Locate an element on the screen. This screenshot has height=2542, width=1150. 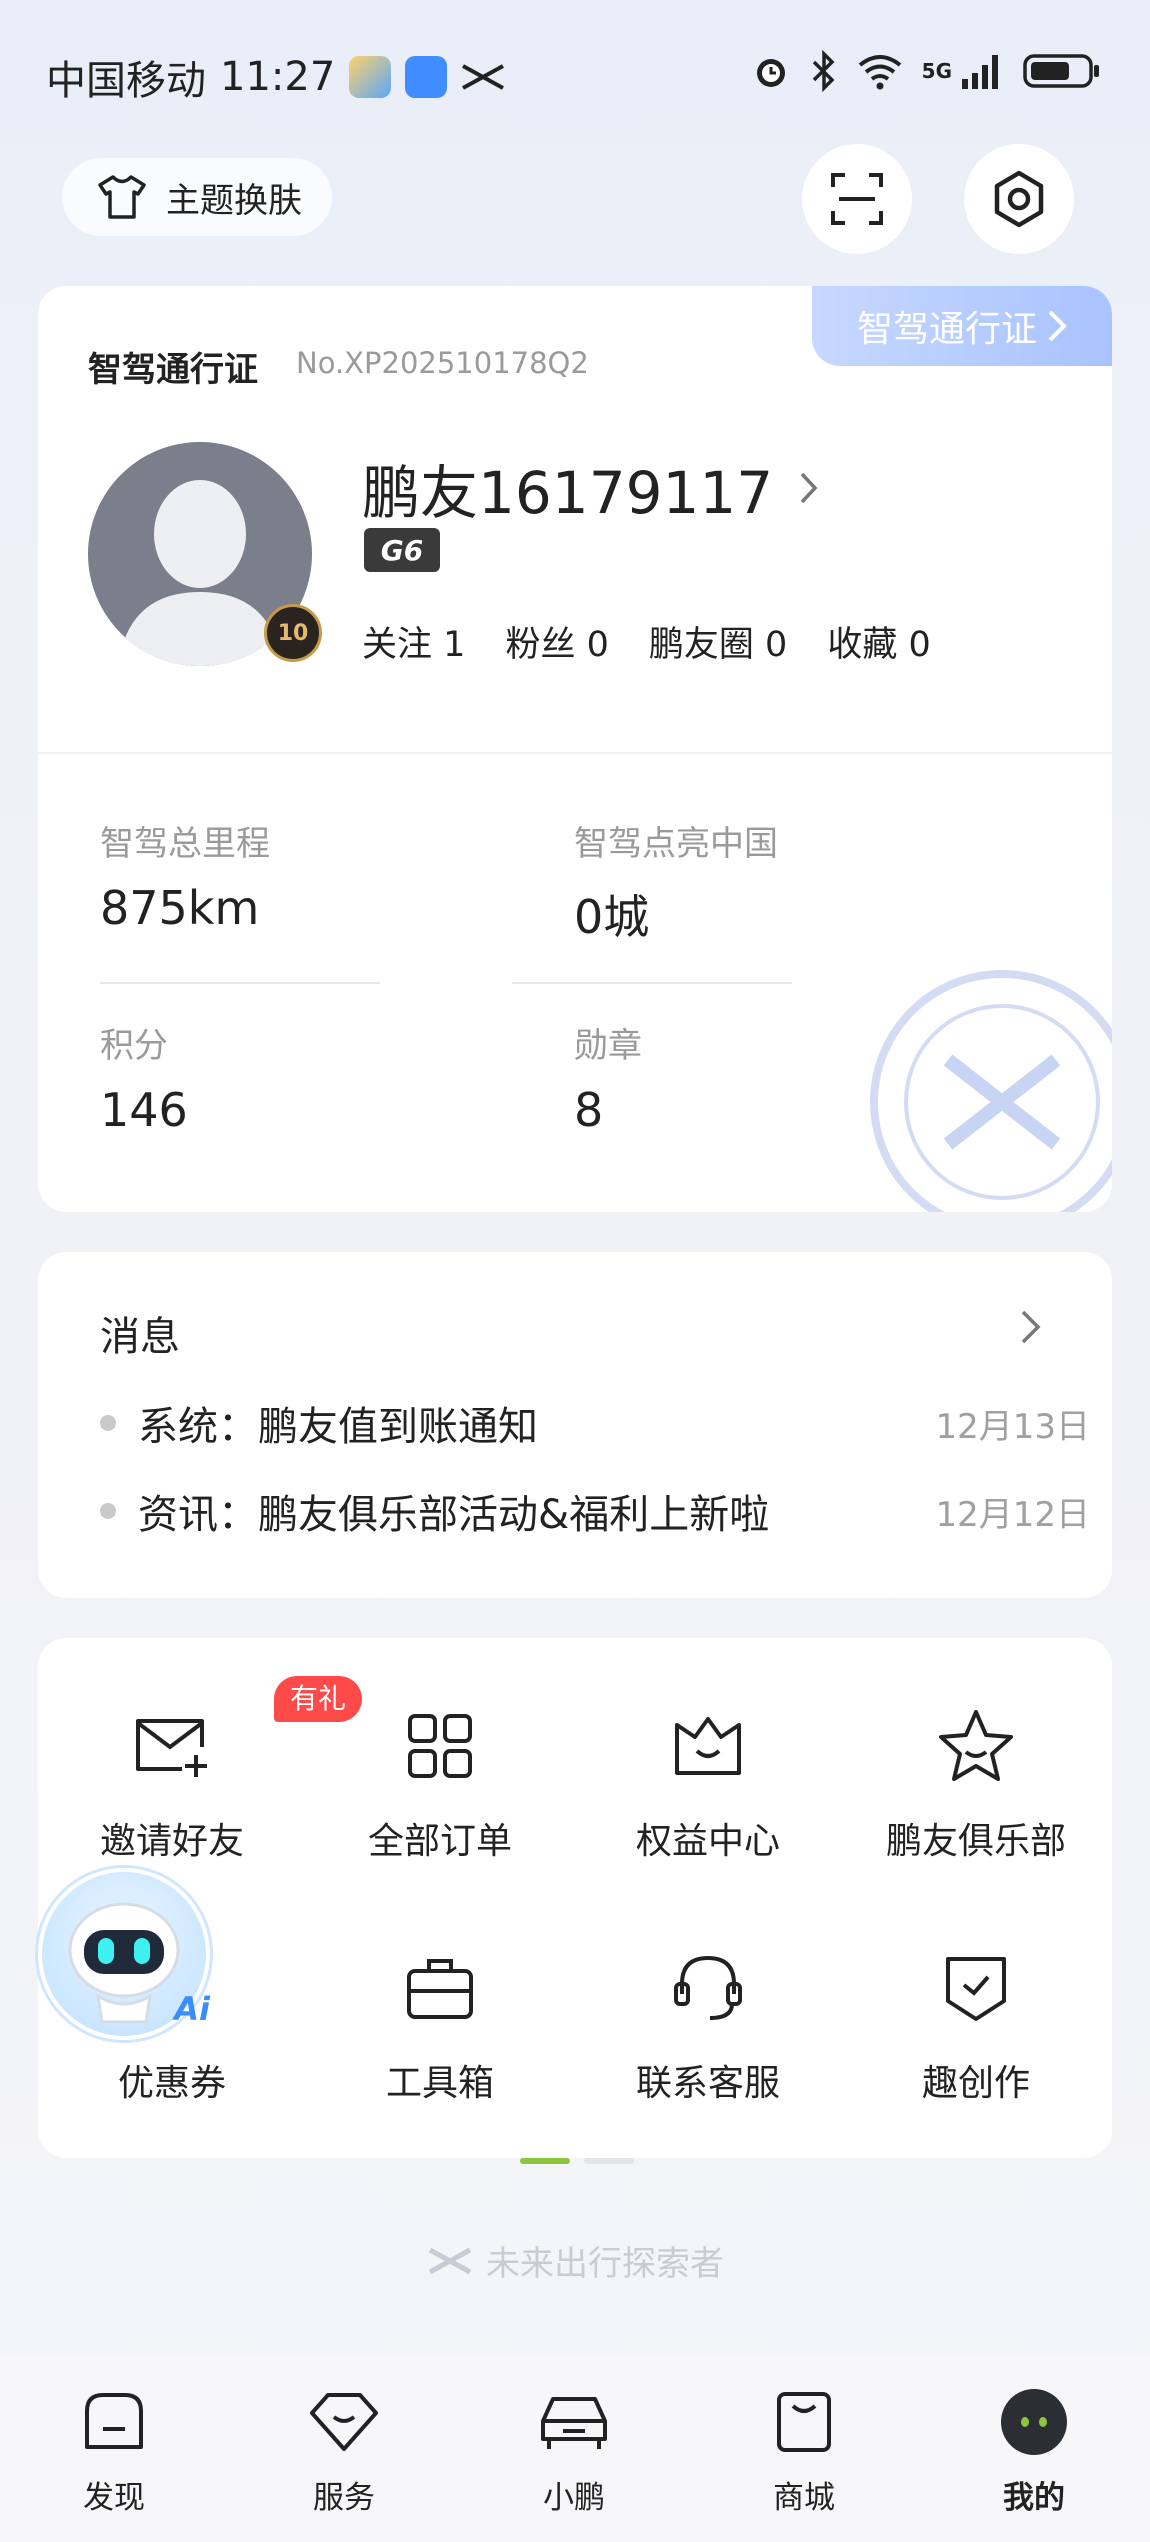
message-date: 12月13日 is located at coordinates (1012, 1426).